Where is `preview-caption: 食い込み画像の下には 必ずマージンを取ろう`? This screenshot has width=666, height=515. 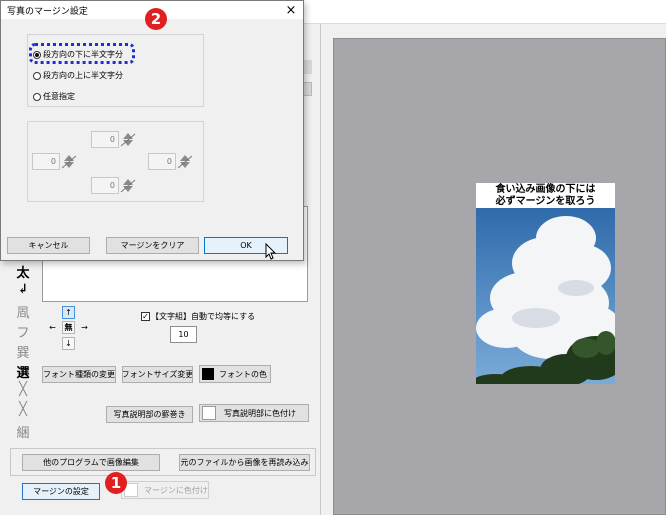
preview-caption: 食い込み画像の下には 必ずマージンを取ろう is located at coordinates (545, 195).